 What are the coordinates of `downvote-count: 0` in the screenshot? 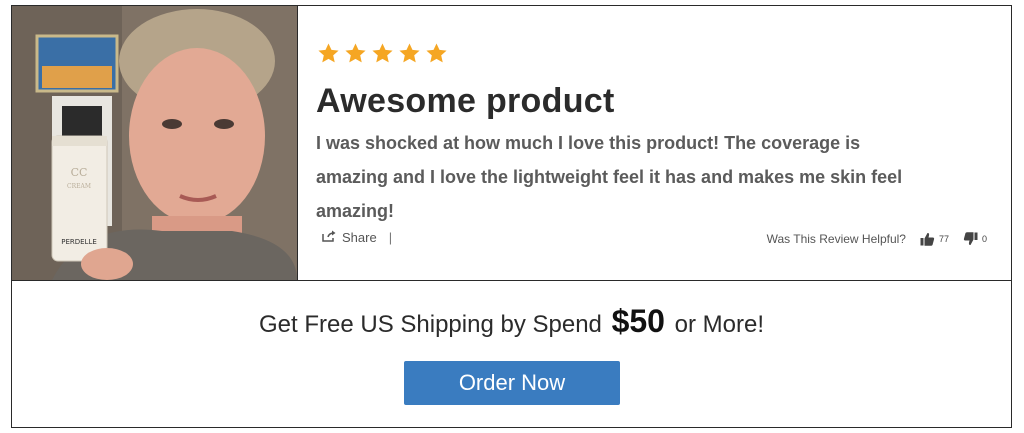 It's located at (984, 239).